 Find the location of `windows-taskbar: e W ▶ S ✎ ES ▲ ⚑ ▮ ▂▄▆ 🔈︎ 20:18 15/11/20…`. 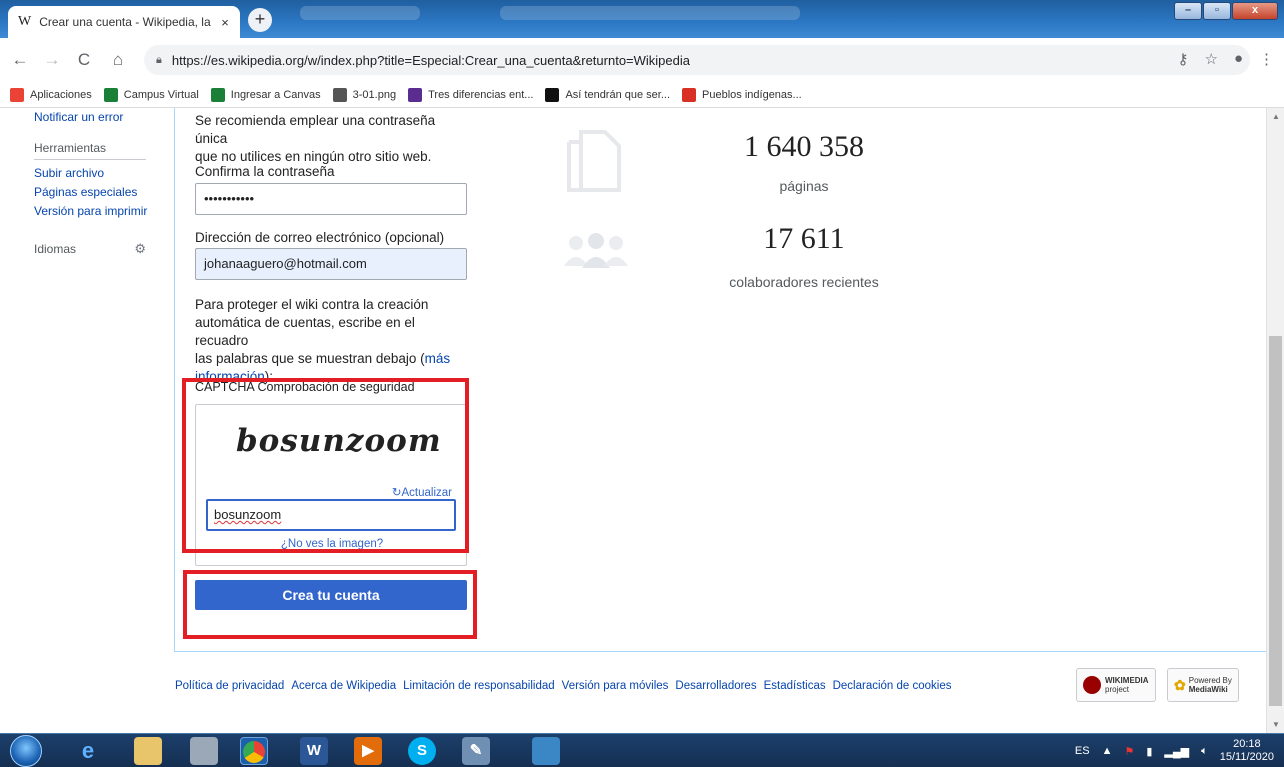

windows-taskbar: e W ▶ S ✎ ES ▲ ⚑ ▮ ▂▄▆ 🔈︎ 20:18 15/11/20… is located at coordinates (642, 750).